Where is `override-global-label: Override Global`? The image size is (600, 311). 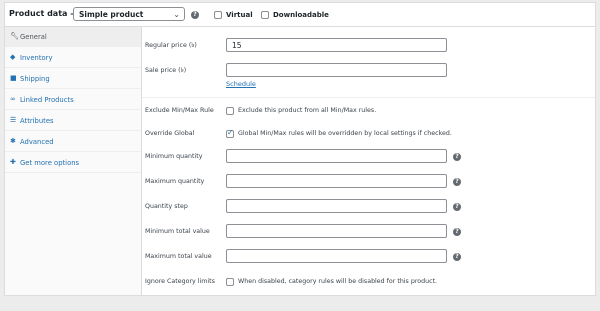 override-global-label: Override Global is located at coordinates (170, 133).